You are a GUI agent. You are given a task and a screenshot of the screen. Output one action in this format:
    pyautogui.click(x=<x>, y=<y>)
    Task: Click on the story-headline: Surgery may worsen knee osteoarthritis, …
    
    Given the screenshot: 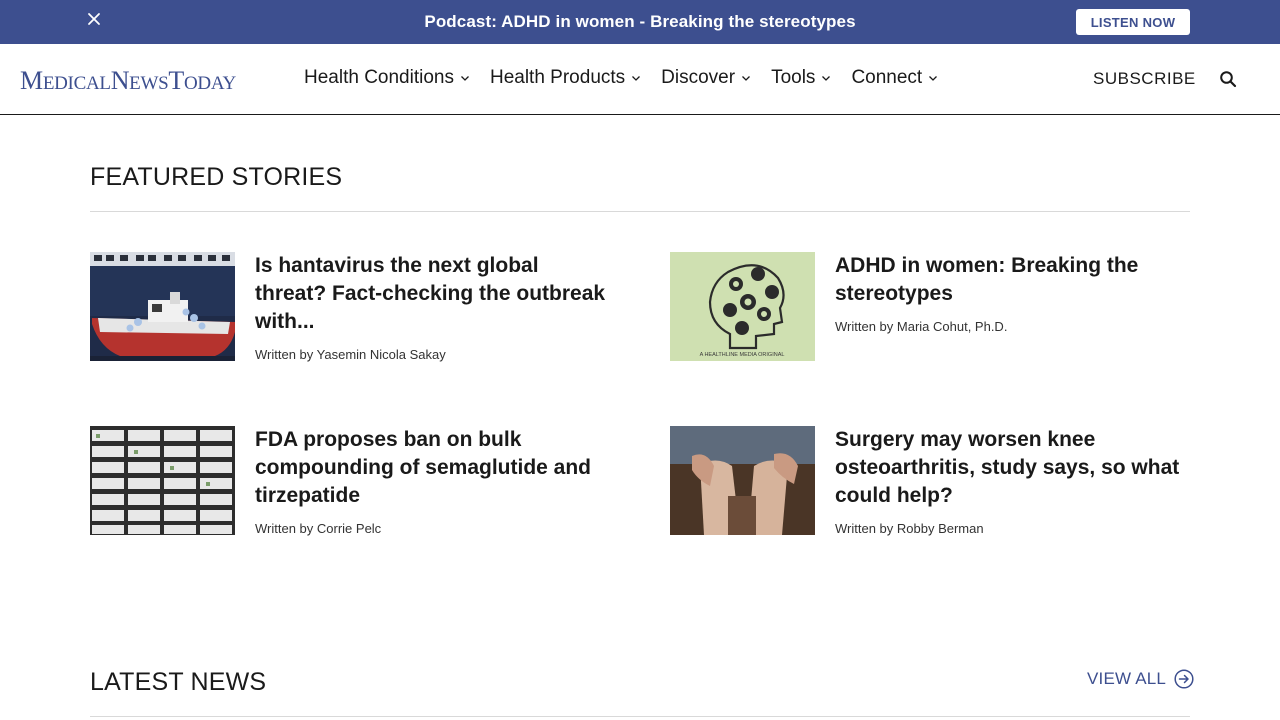 What is the action you would take?
    pyautogui.click(x=1012, y=468)
    